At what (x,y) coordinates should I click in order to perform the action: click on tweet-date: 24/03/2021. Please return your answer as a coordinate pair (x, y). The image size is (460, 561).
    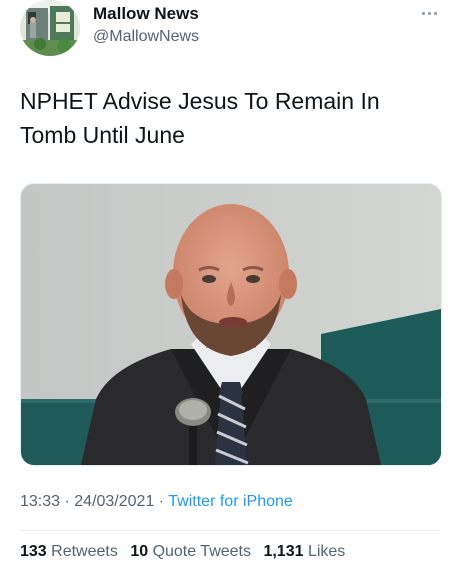
    Looking at the image, I should click on (114, 501).